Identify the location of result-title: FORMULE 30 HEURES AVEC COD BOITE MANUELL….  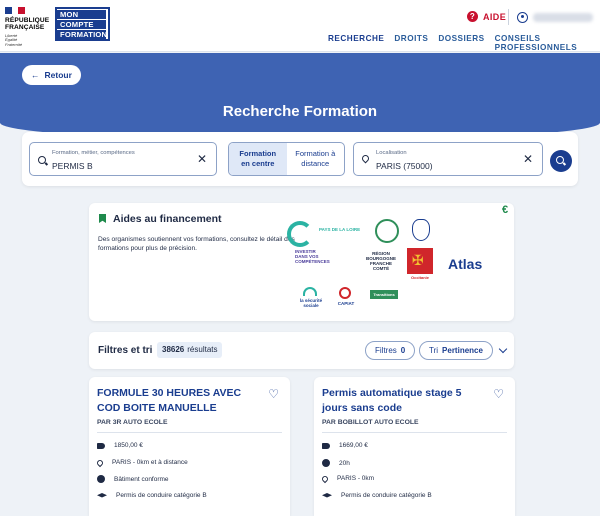
(179, 401).